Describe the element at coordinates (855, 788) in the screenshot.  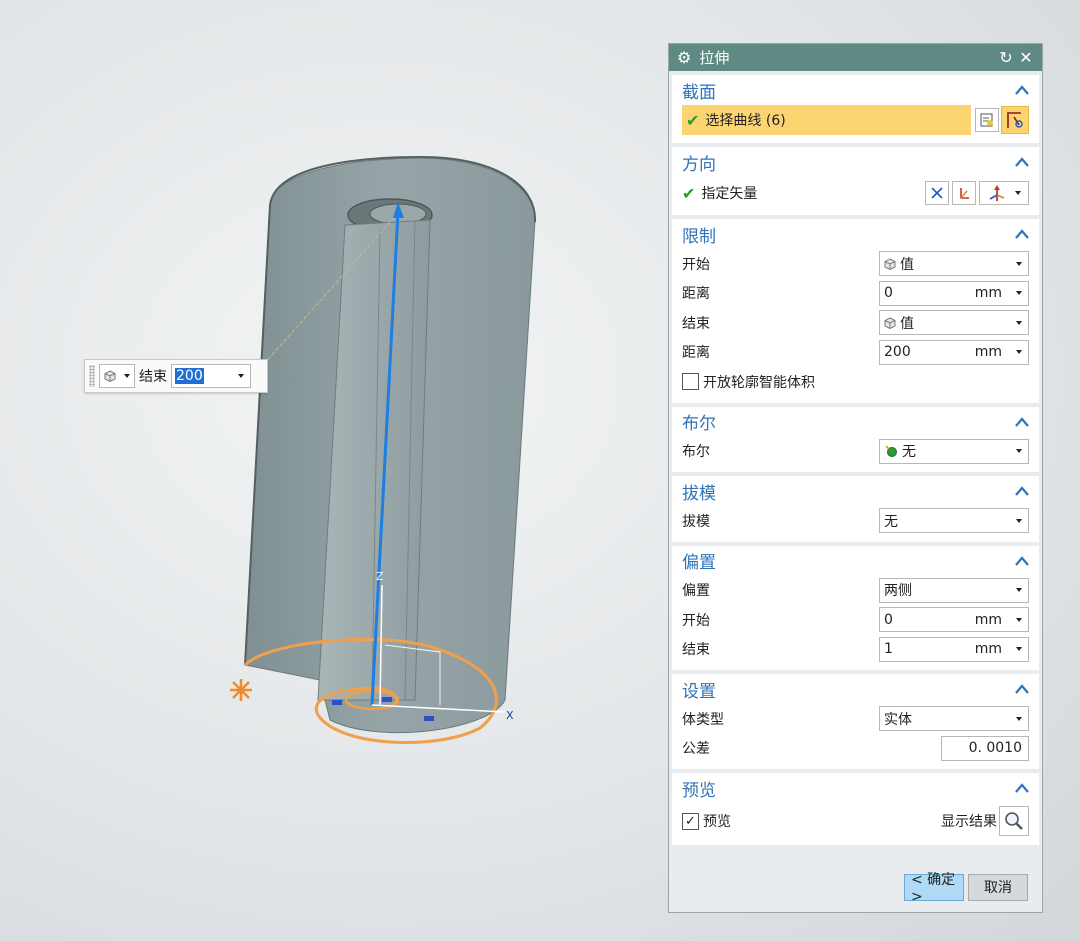
I see `preview-header: 预览` at that location.